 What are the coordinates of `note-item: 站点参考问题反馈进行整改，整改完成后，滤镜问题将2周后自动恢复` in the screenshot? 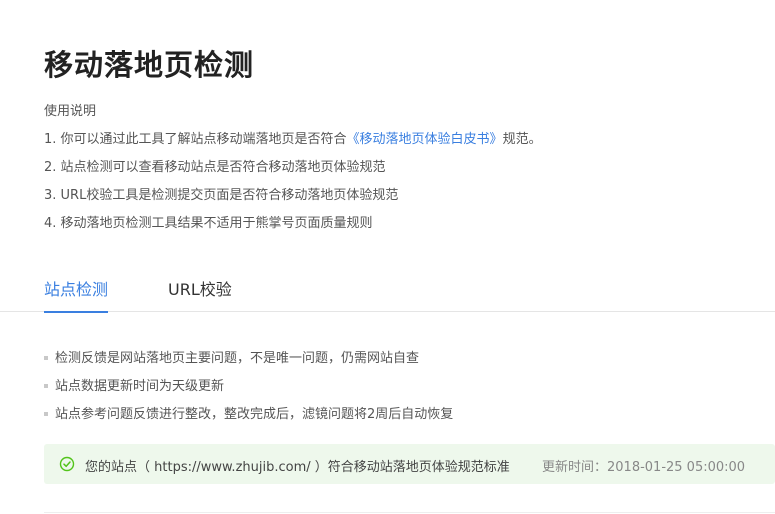 It's located at (248, 412).